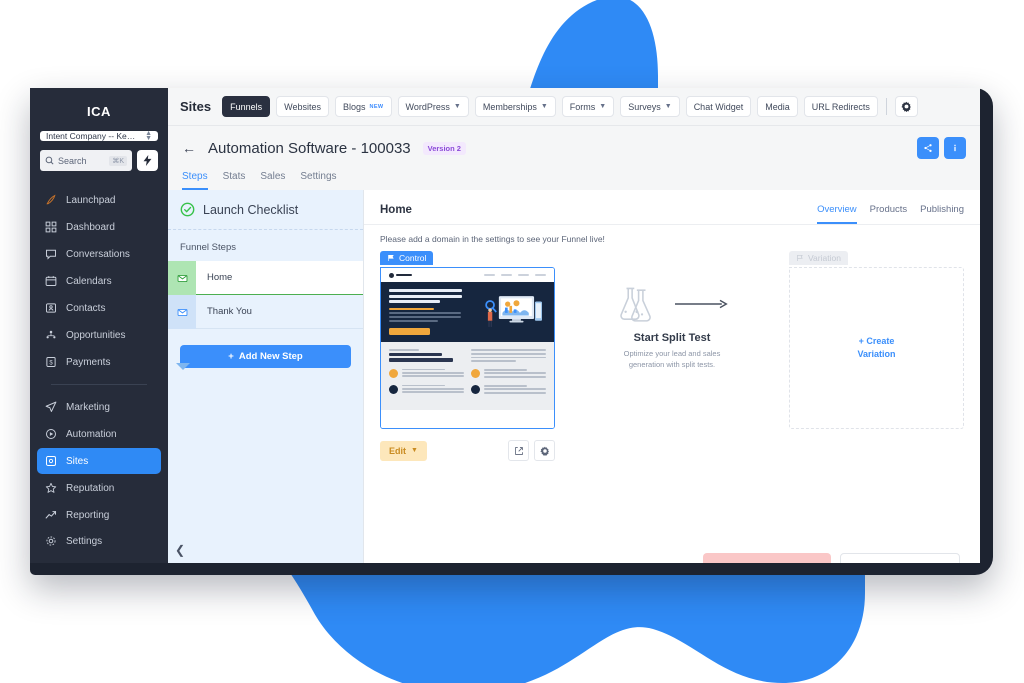 The image size is (1024, 683). Describe the element at coordinates (582, 106) in the screenshot. I see `nav-pill-label: Forms` at that location.